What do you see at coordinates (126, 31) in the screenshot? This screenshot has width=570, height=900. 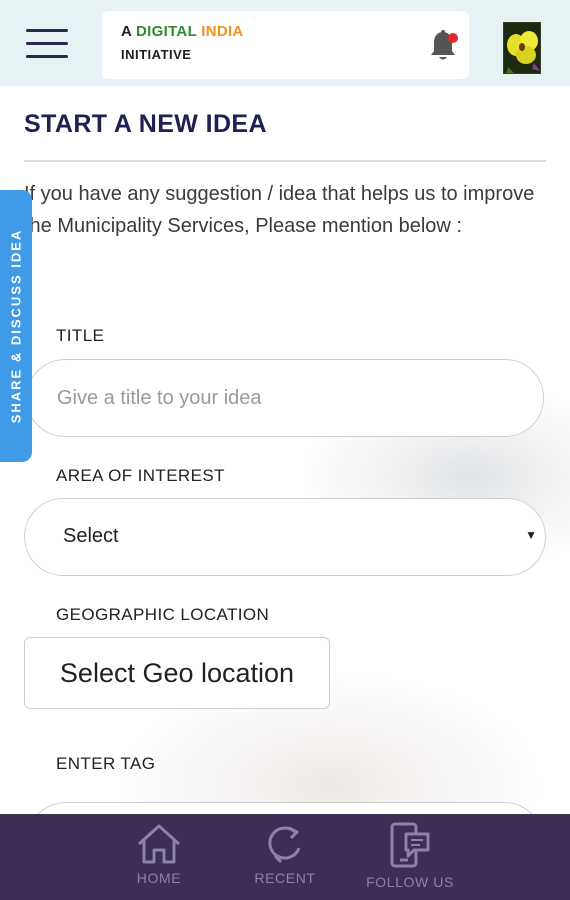 I see `brand-prefix: A` at bounding box center [126, 31].